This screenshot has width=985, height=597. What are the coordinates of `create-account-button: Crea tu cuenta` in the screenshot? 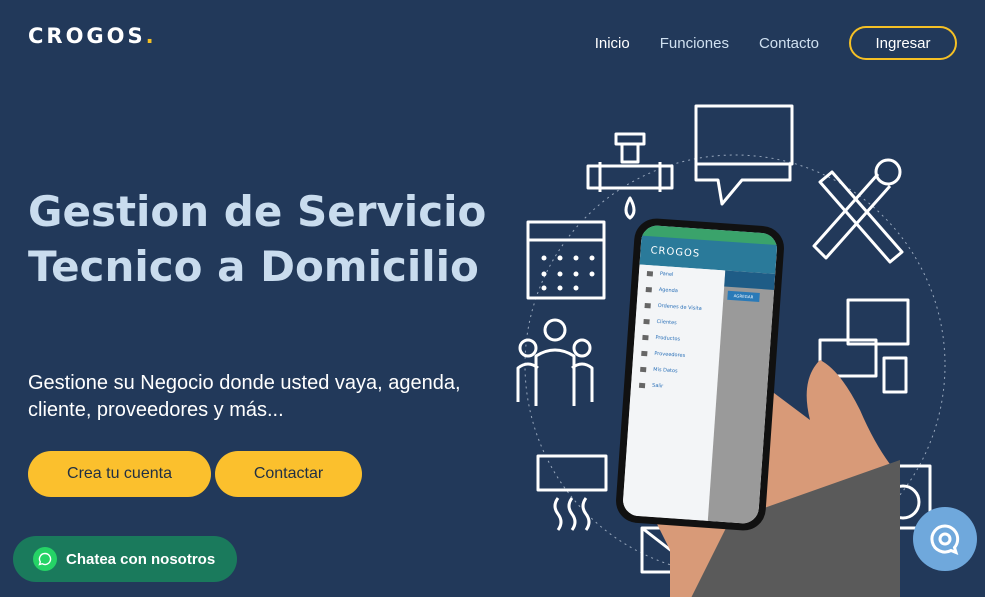 It's located at (119, 474).